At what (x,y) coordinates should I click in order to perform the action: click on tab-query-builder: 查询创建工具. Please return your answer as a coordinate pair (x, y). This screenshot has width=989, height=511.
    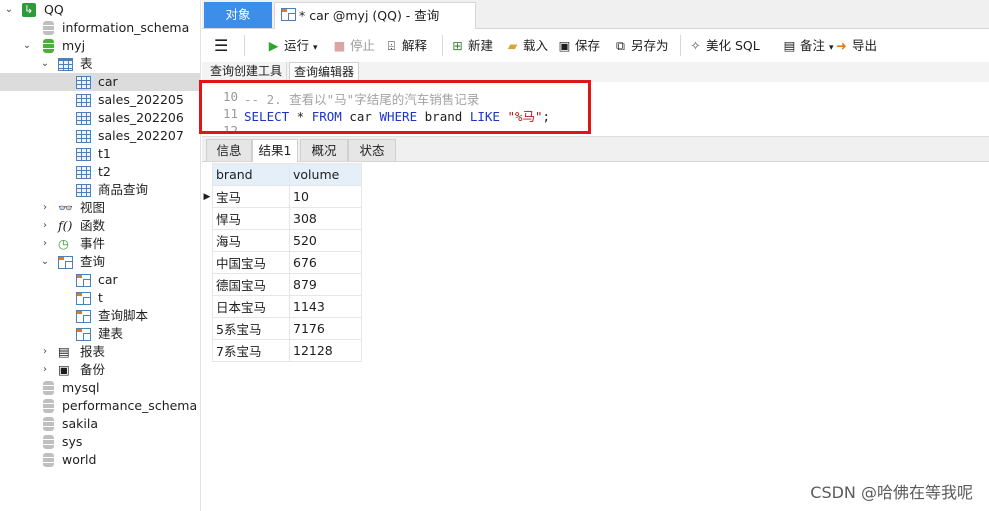
    Looking at the image, I should click on (247, 71).